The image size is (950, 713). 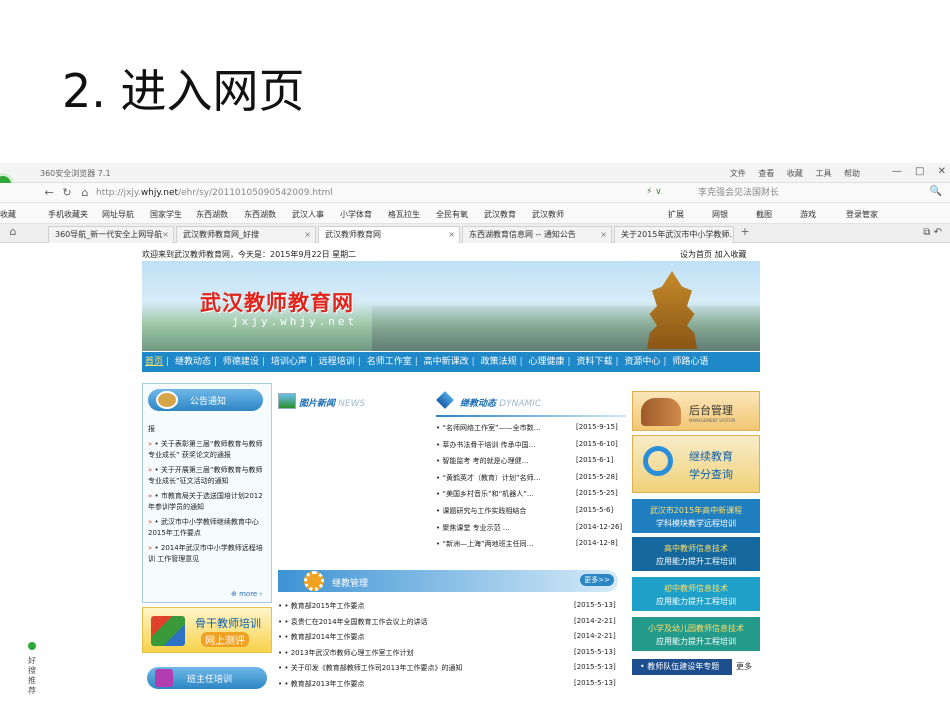 What do you see at coordinates (455, 640) in the screenshot?
I see `list-item: • • 教育部2014年工作要点 [2014-2-21]` at bounding box center [455, 640].